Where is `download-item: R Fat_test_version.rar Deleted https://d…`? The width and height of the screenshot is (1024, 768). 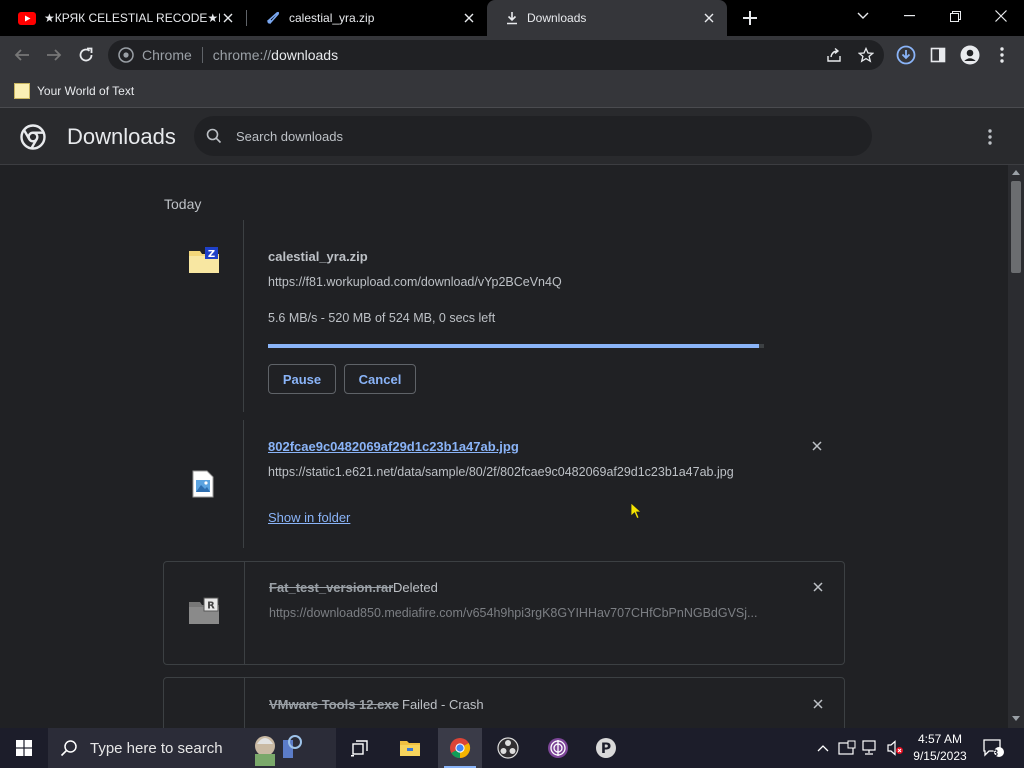
download-item: R Fat_test_version.rar Deleted https://d… is located at coordinates (504, 613).